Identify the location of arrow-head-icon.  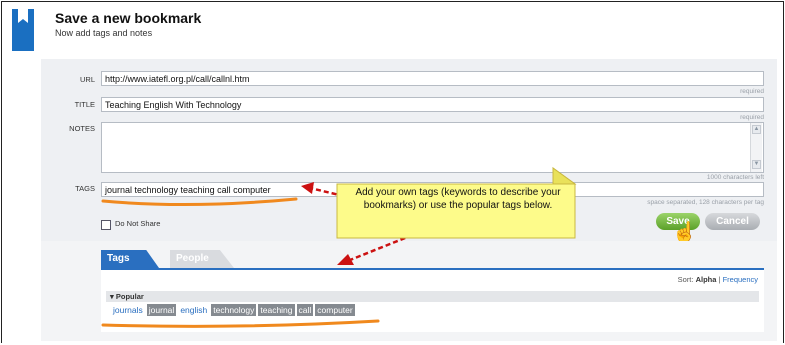
(307, 188).